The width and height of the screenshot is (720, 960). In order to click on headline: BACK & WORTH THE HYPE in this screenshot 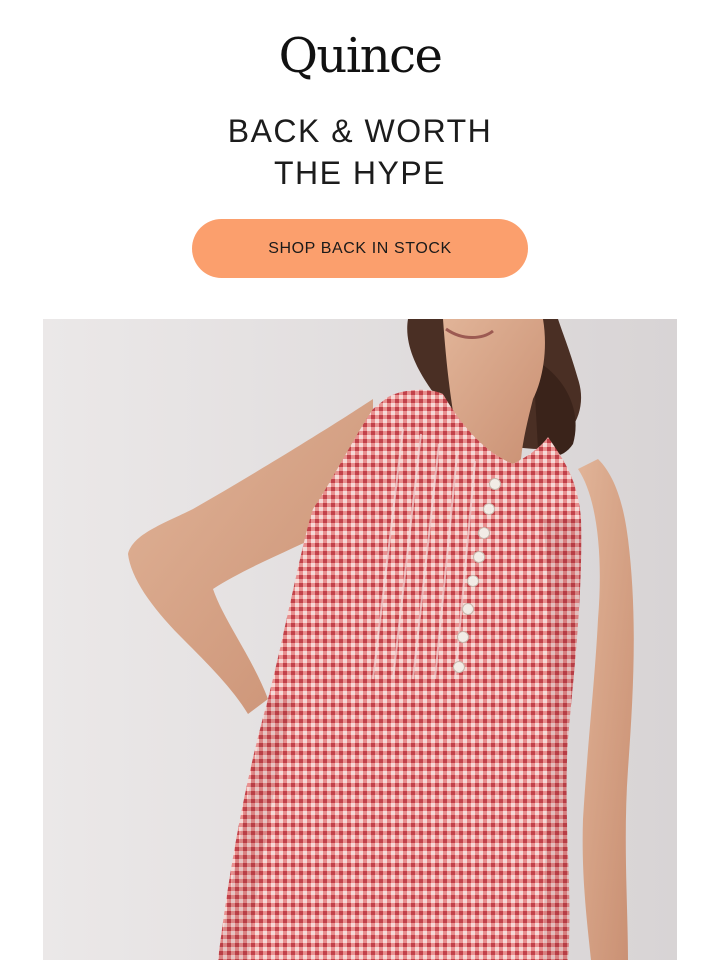, I will do `click(360, 152)`.